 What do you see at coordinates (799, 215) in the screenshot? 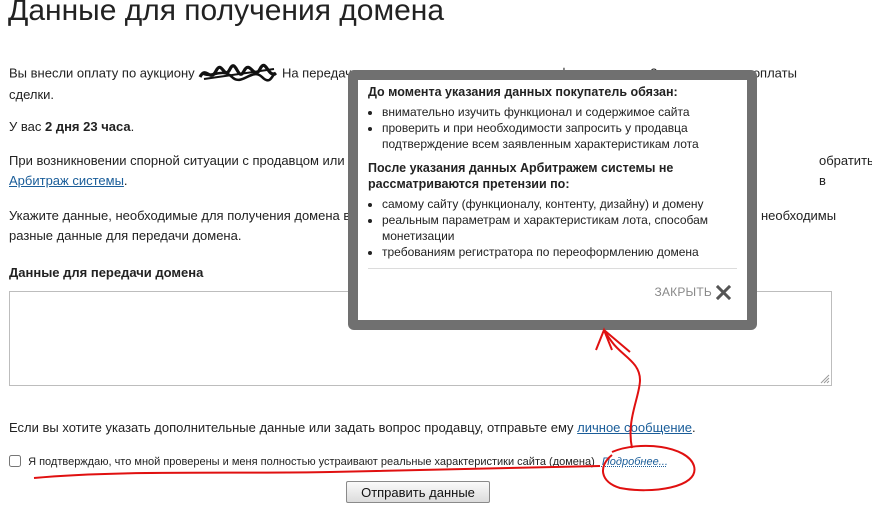
I see `specify-line1-end: необходимы` at bounding box center [799, 215].